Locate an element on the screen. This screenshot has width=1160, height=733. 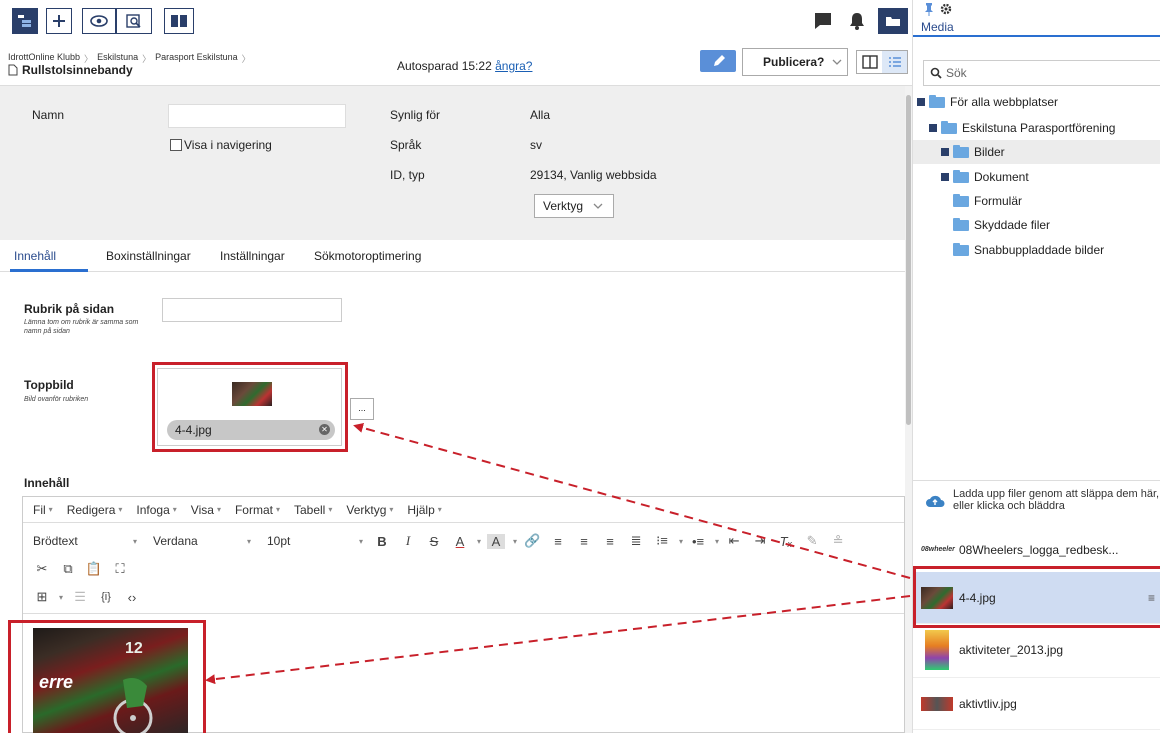
arrow-to-top-image is located at coordinates (632, 501).